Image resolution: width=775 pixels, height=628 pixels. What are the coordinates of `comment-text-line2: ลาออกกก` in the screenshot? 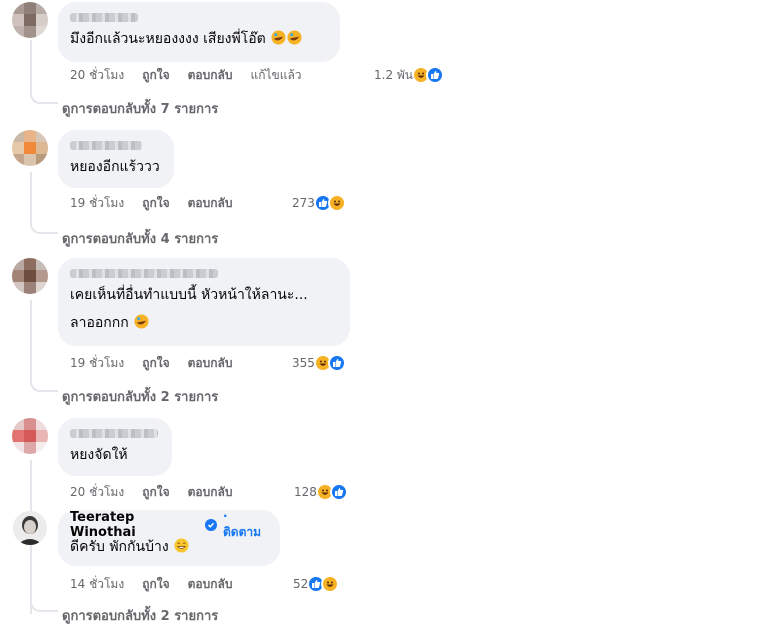 It's located at (204, 323).